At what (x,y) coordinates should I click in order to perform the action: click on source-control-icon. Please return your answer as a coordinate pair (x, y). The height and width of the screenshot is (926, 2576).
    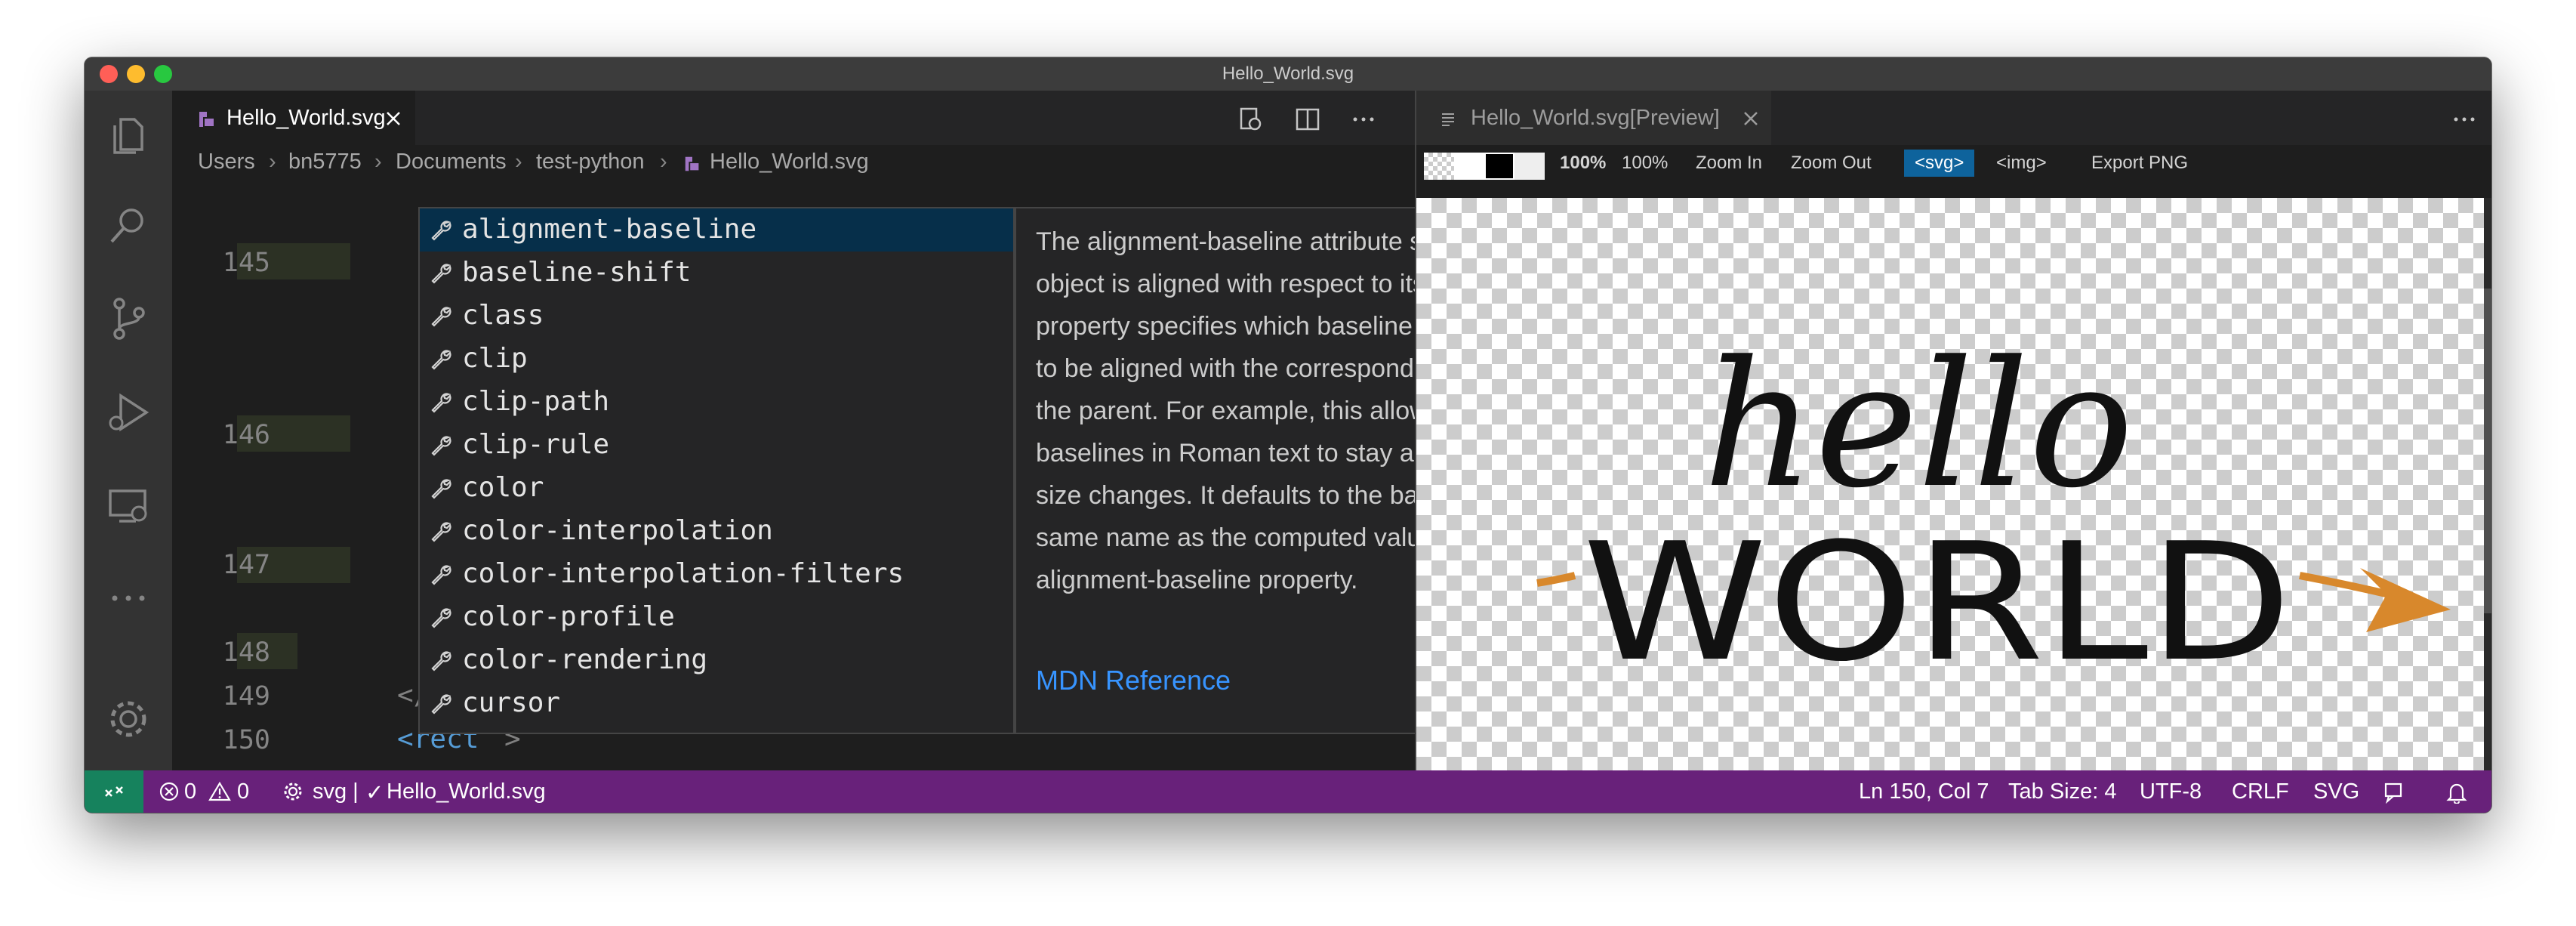
    Looking at the image, I should click on (128, 319).